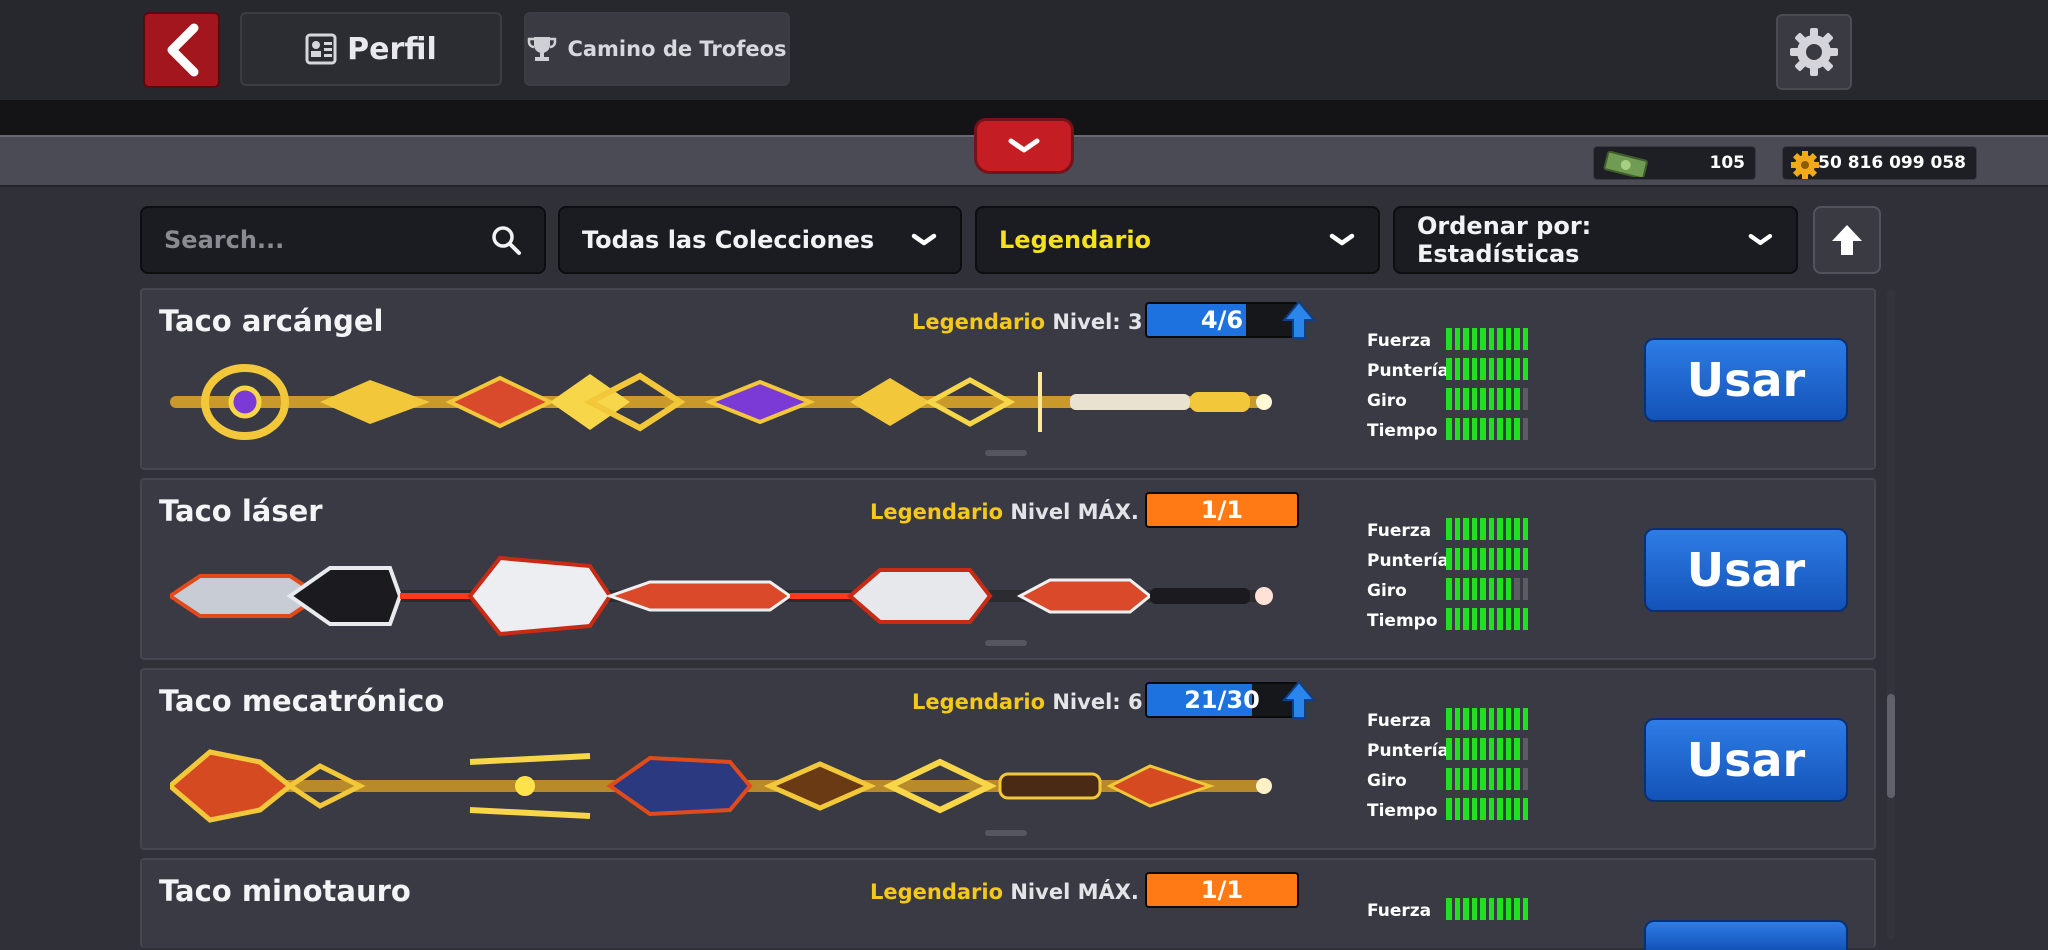  Describe the element at coordinates (1847, 240) in the screenshot. I see `sort-direction-button` at that location.